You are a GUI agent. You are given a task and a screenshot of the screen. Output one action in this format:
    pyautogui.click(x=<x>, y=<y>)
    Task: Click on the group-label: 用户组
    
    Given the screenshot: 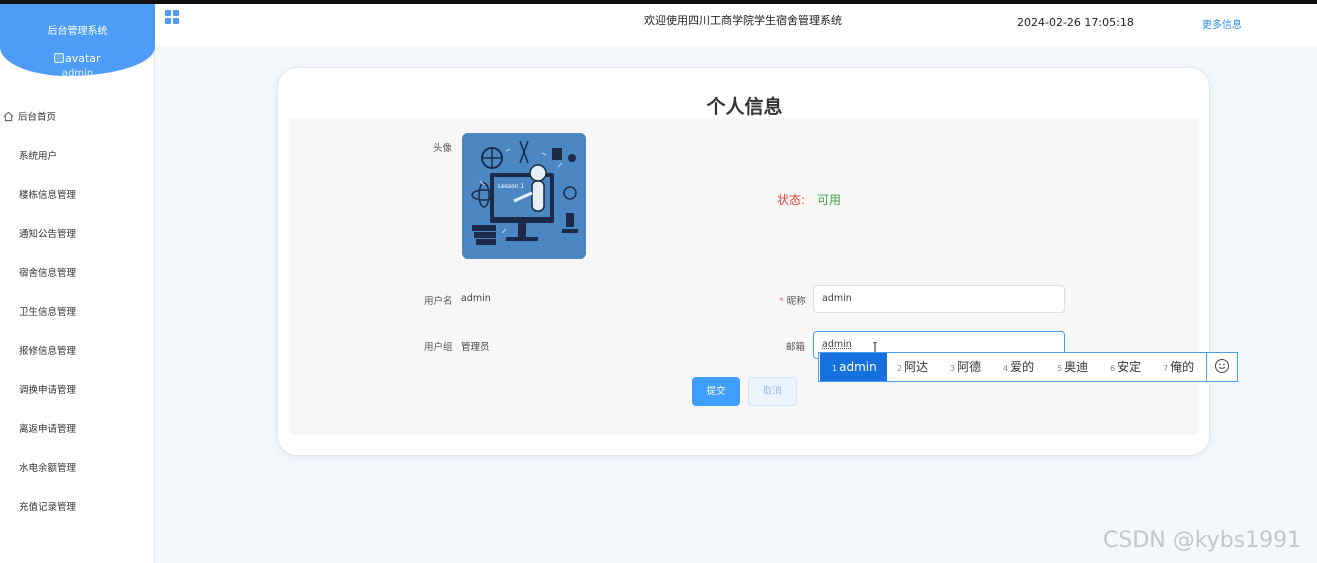 What is the action you would take?
    pyautogui.click(x=438, y=347)
    